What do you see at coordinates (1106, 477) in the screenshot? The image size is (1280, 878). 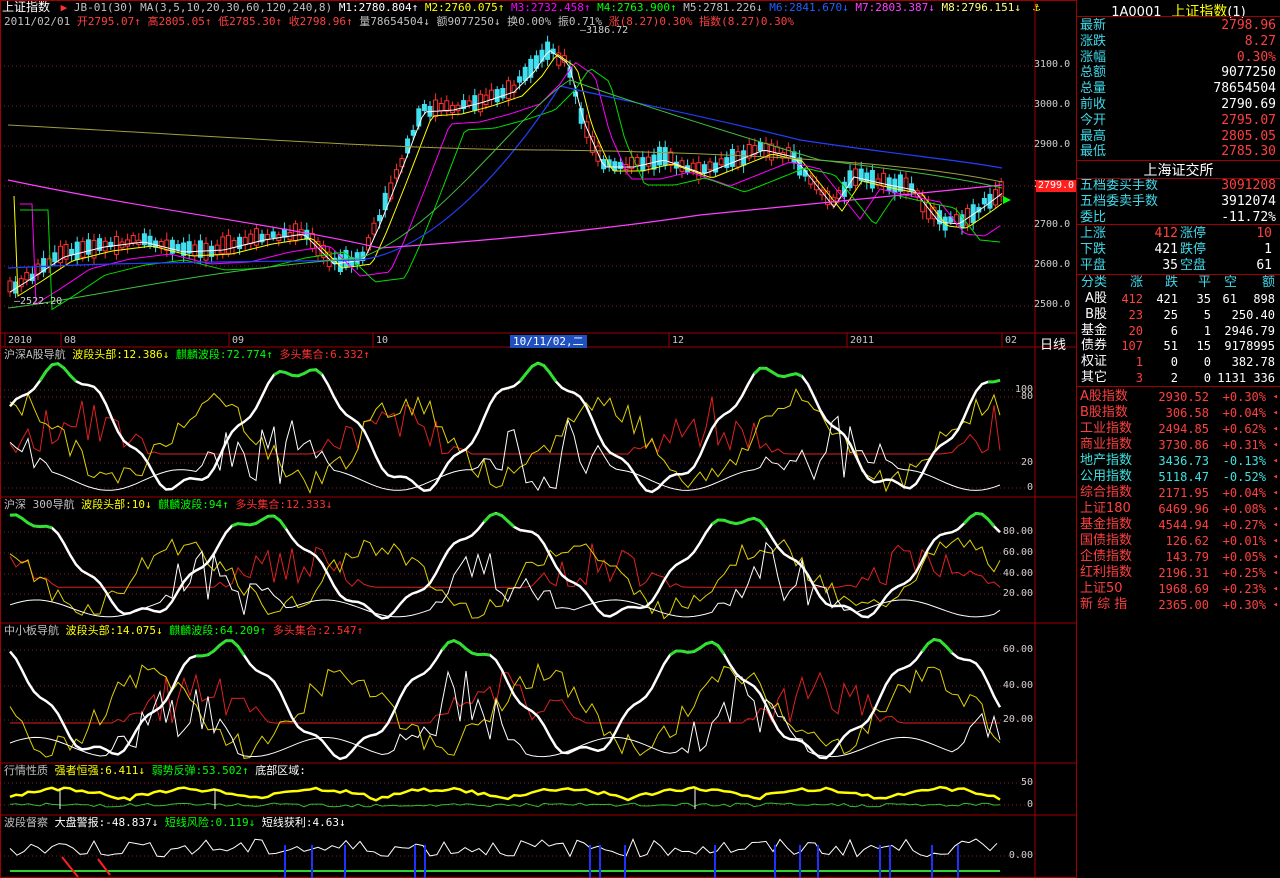 I see `index-name: 公用指数` at bounding box center [1106, 477].